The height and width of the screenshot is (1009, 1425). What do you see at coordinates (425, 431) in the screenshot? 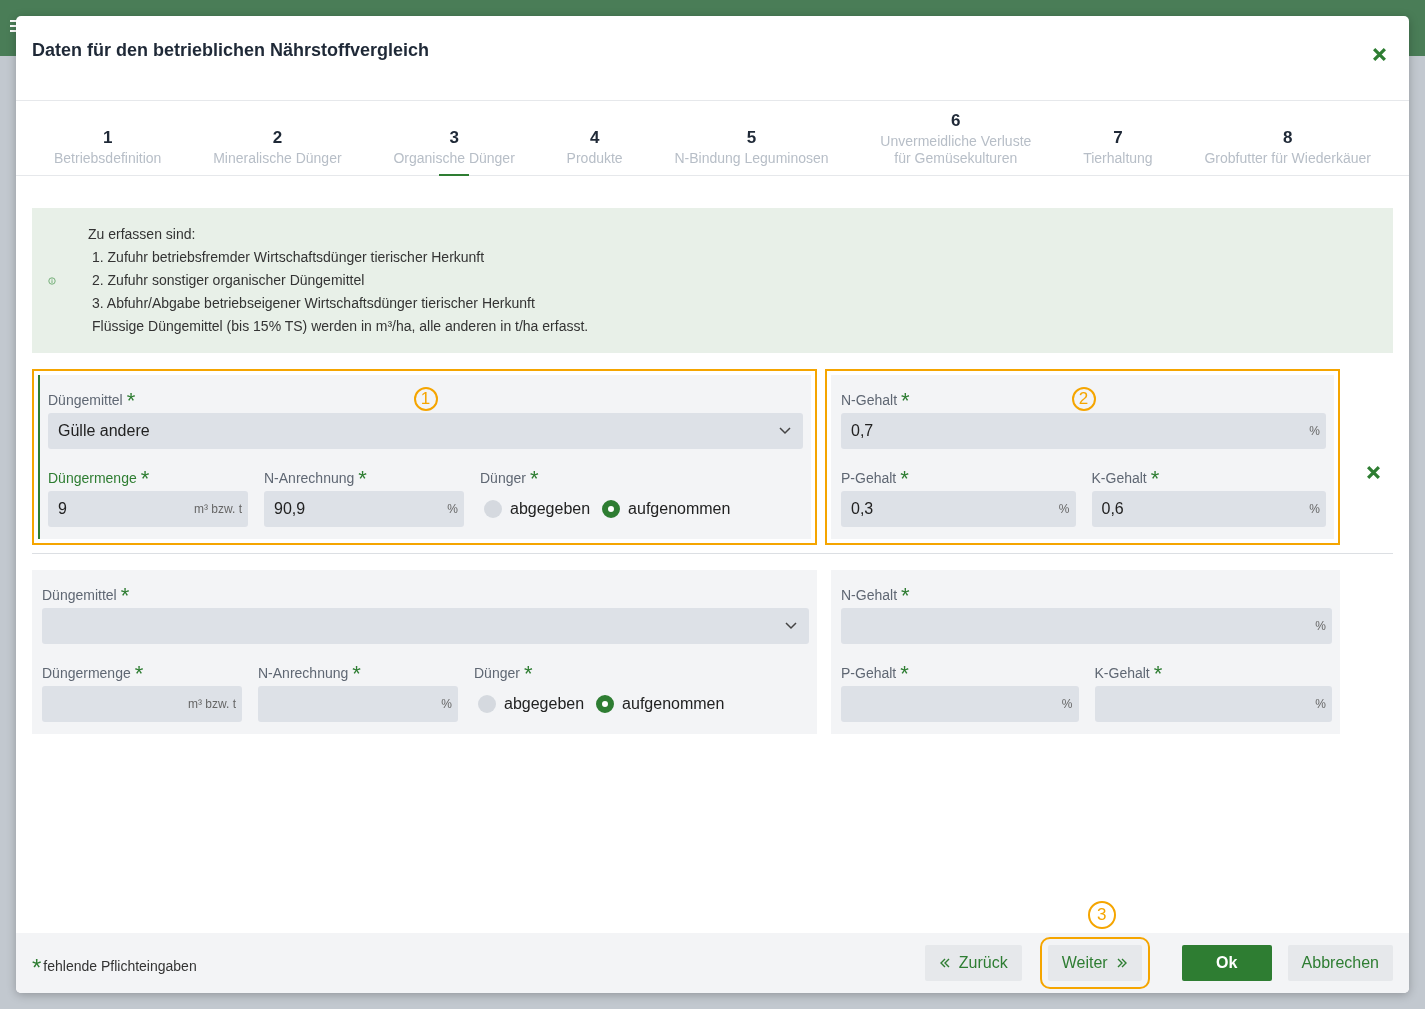
I see `dropdown-field: Gülle andere` at bounding box center [425, 431].